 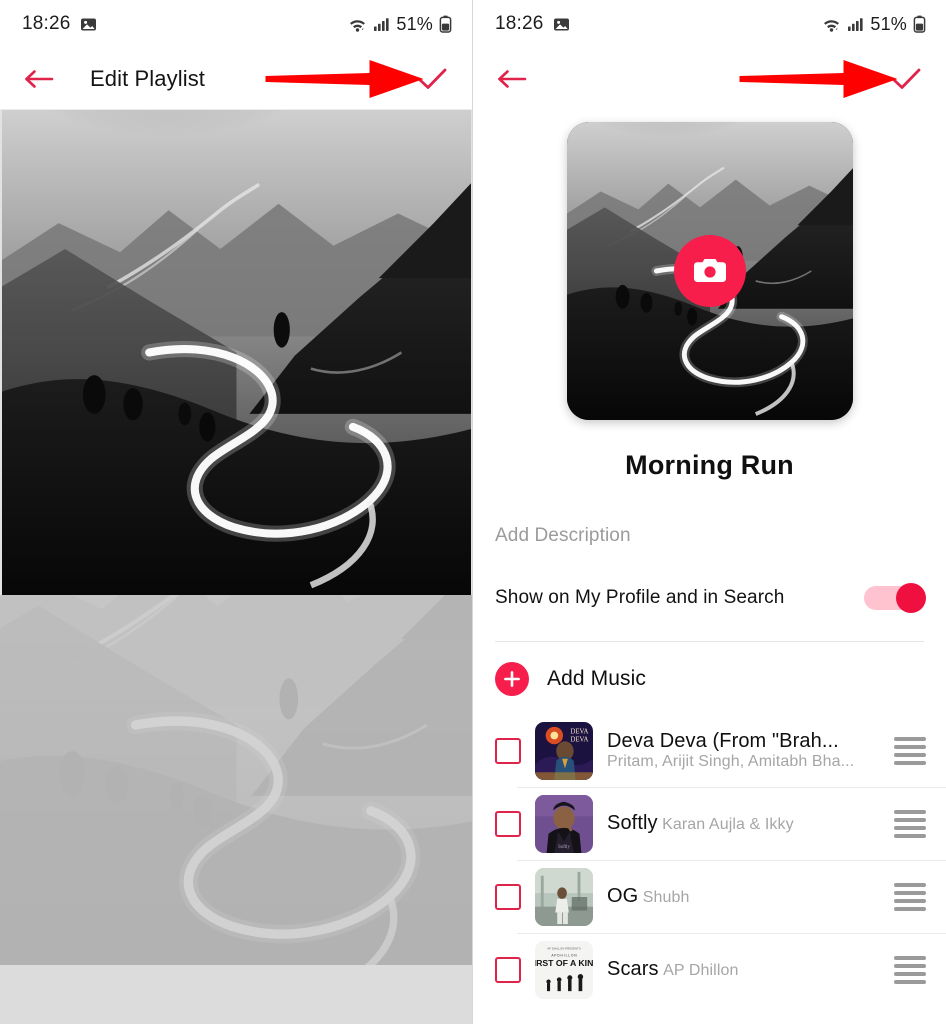 What do you see at coordinates (709, 24) in the screenshot?
I see `status-bar-right: 18:26 51%` at bounding box center [709, 24].